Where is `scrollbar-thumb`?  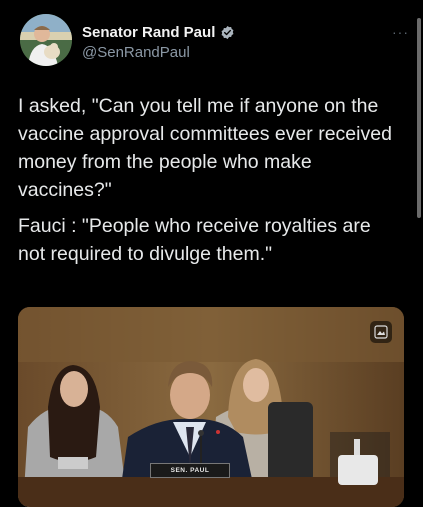 scrollbar-thumb is located at coordinates (419, 118).